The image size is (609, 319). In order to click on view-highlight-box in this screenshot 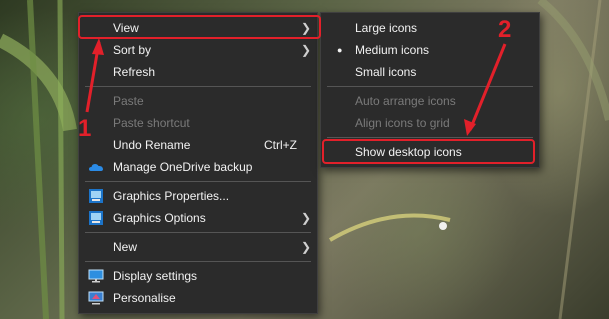, I will do `click(199, 27)`.